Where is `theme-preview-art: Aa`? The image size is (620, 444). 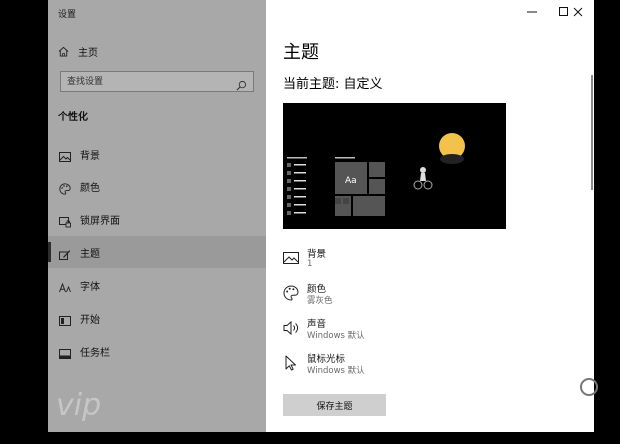 theme-preview-art: Aa is located at coordinates (376, 174).